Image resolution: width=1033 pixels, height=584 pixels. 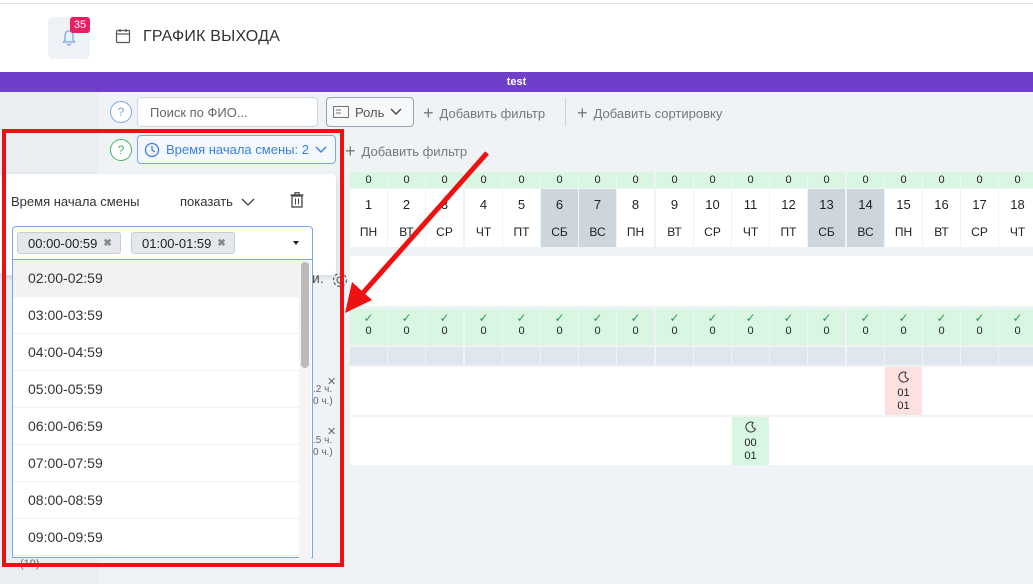 What do you see at coordinates (417, 232) in the screenshot?
I see `annotation-arrow` at bounding box center [417, 232].